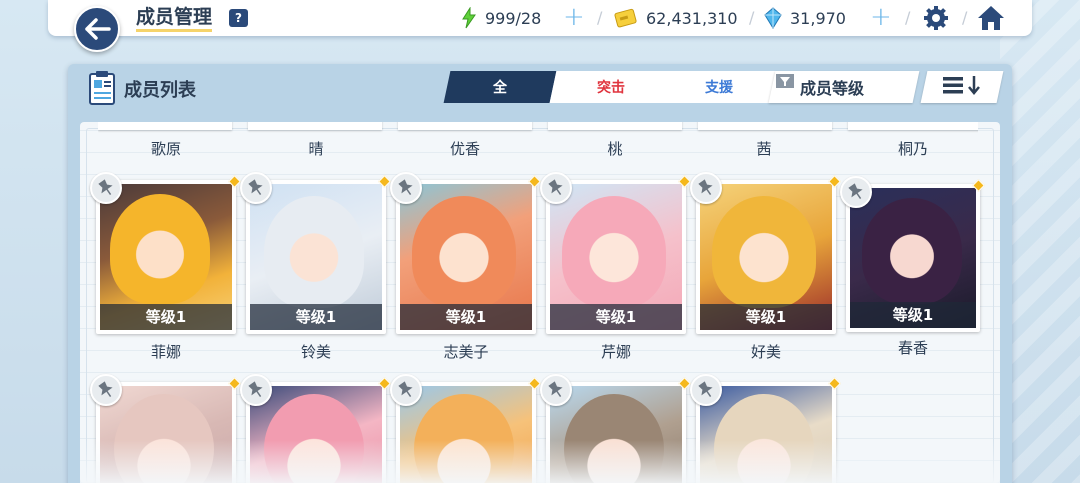 The image size is (1080, 483). What do you see at coordinates (1040, 241) in the screenshot?
I see `background-stripes` at bounding box center [1040, 241].